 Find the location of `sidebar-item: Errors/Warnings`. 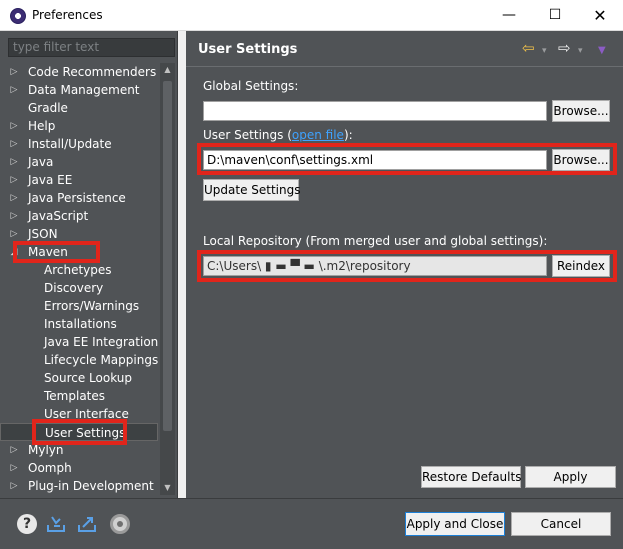

sidebar-item: Errors/Warnings is located at coordinates (79, 306).